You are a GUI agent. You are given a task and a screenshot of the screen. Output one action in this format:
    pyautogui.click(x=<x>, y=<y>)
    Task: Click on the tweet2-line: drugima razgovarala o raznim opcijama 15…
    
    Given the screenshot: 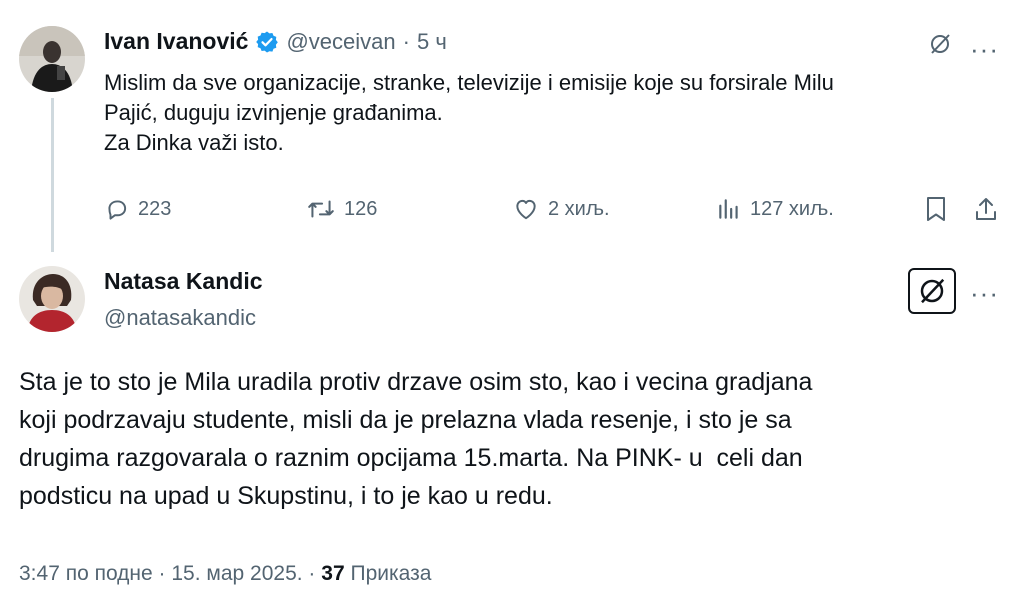 What is the action you would take?
    pyautogui.click(x=411, y=458)
    